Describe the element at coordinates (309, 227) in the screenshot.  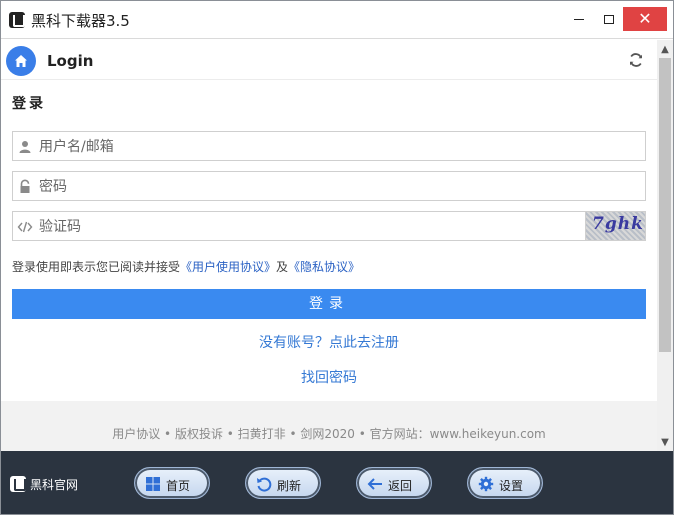
I see `captcha-input` at that location.